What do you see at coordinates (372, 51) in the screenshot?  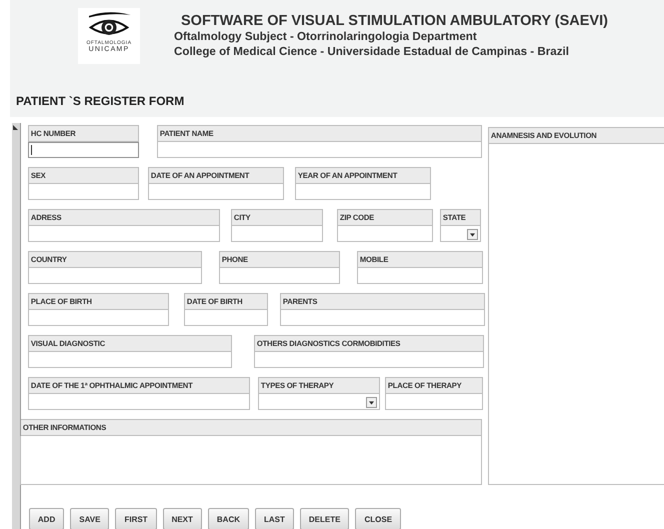 I see `subtitle: College of Medical Cience - Universidade Estadual de Campinas - Brazil` at bounding box center [372, 51].